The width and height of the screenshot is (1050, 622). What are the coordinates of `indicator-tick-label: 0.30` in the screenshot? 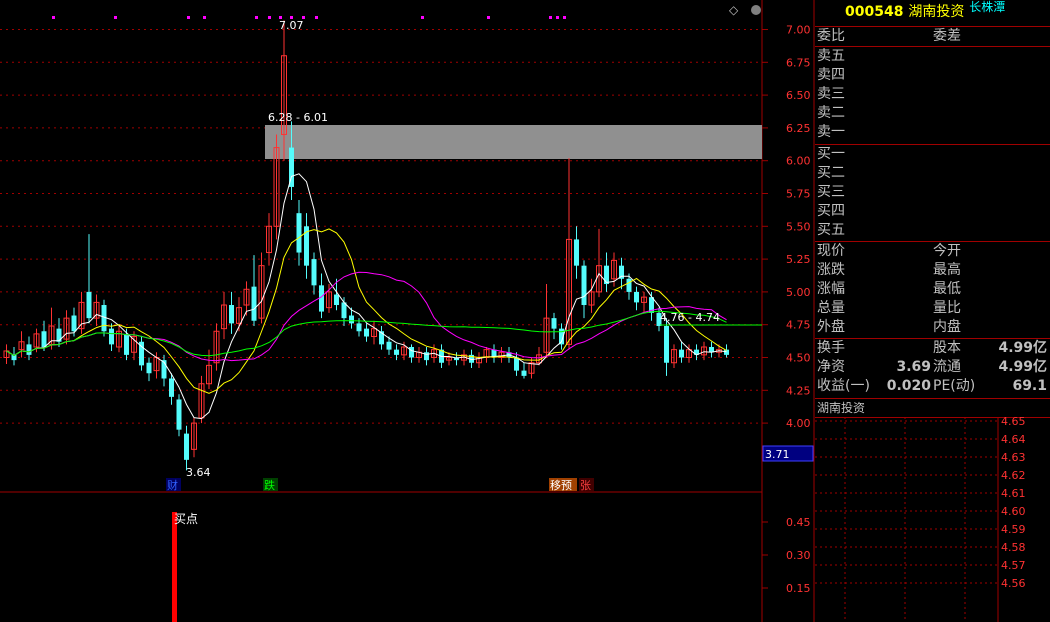 It's located at (798, 555).